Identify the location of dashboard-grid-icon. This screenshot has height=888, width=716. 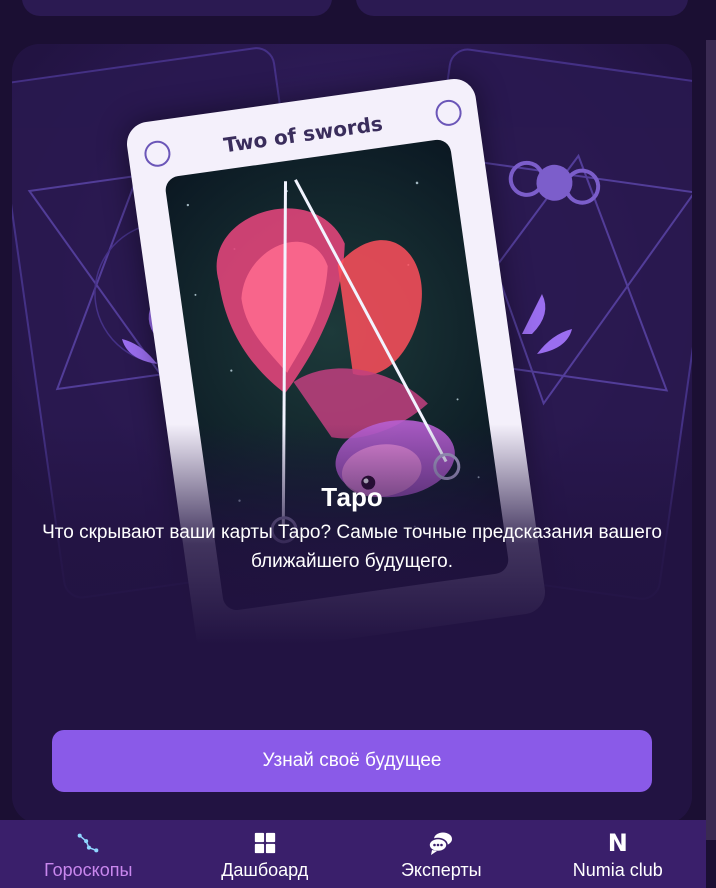
(265, 843).